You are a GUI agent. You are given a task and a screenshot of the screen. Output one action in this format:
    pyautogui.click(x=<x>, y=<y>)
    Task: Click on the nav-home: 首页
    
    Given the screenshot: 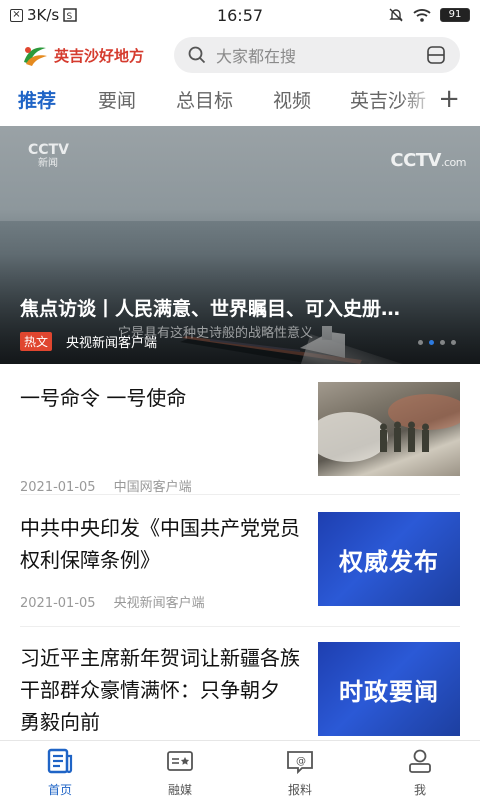 What is the action you would take?
    pyautogui.click(x=60, y=772)
    